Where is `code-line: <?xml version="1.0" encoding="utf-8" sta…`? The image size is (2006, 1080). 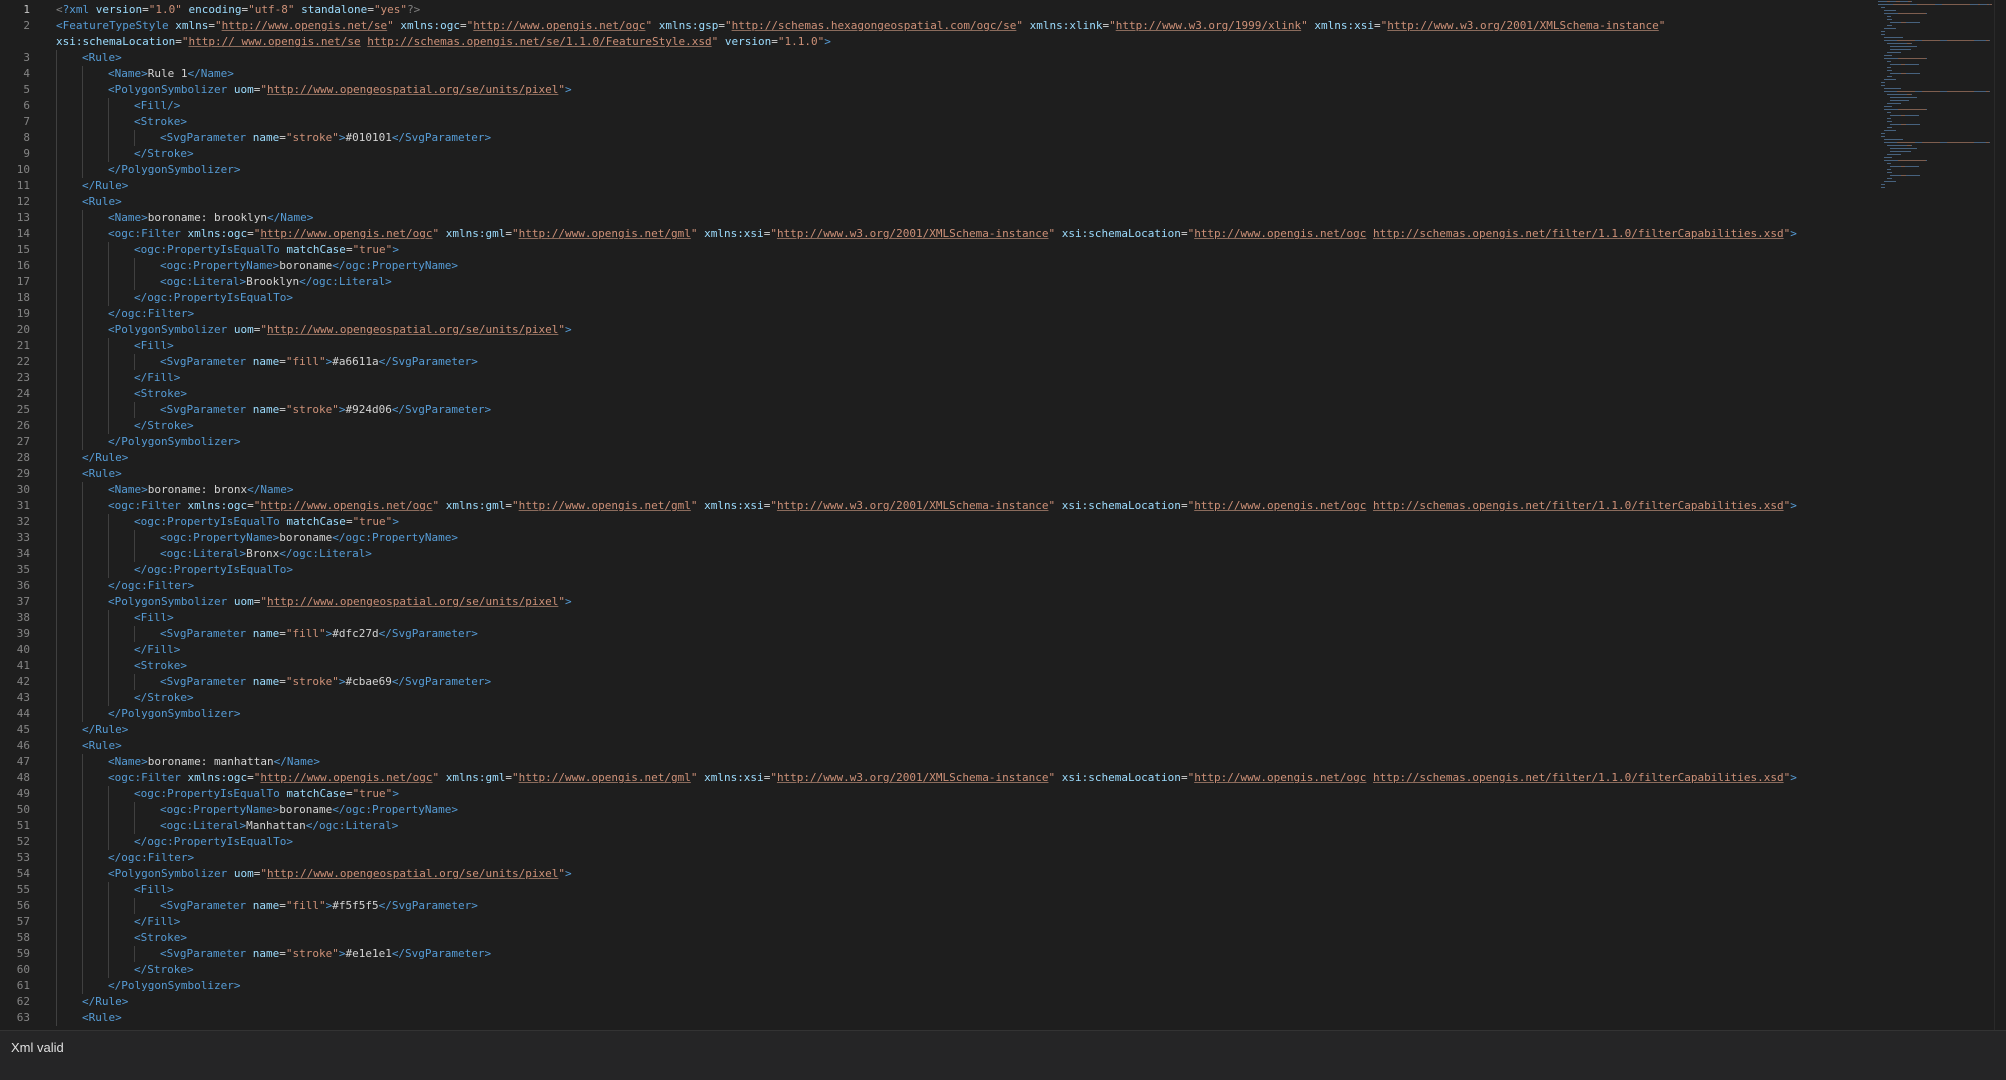
code-line: <?xml version="1.0" encoding="utf-8" sta… is located at coordinates (951, 10).